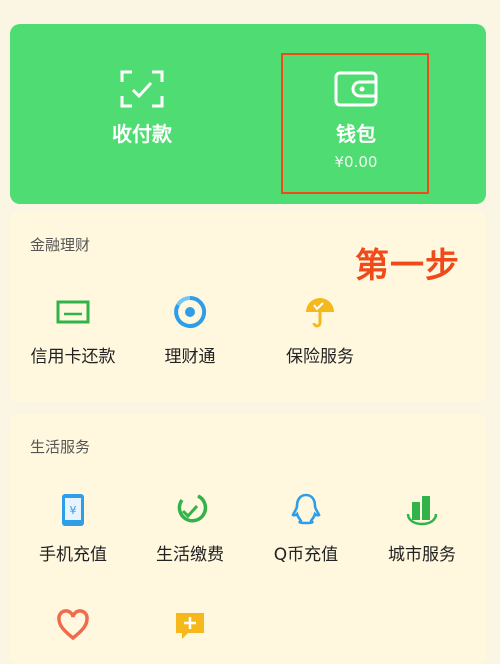 The image size is (500, 664). I want to click on utility-pay-button: 生活缴费, so click(190, 528).